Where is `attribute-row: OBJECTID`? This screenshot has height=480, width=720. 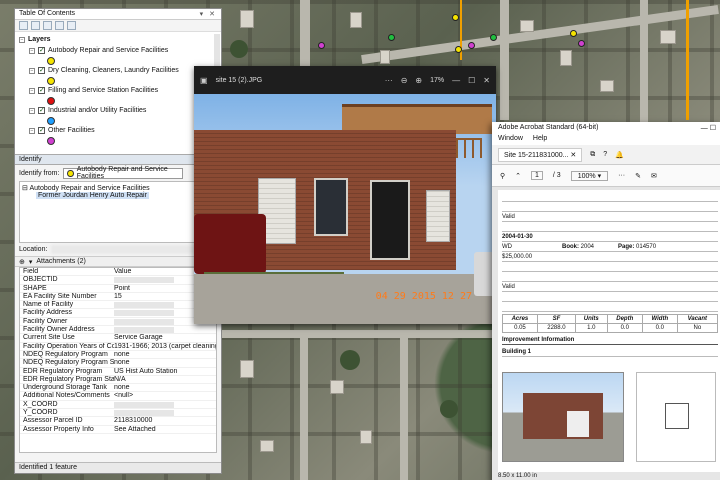 attribute-row: OBJECTID is located at coordinates (118, 280).